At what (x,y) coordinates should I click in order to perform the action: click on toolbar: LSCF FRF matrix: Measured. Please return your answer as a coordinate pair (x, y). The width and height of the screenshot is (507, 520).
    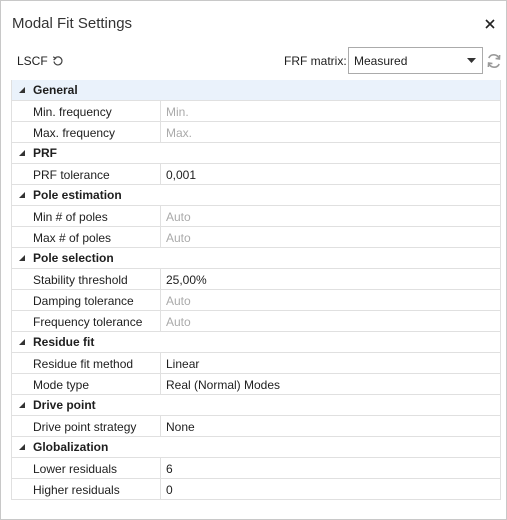
    Looking at the image, I should click on (253, 62).